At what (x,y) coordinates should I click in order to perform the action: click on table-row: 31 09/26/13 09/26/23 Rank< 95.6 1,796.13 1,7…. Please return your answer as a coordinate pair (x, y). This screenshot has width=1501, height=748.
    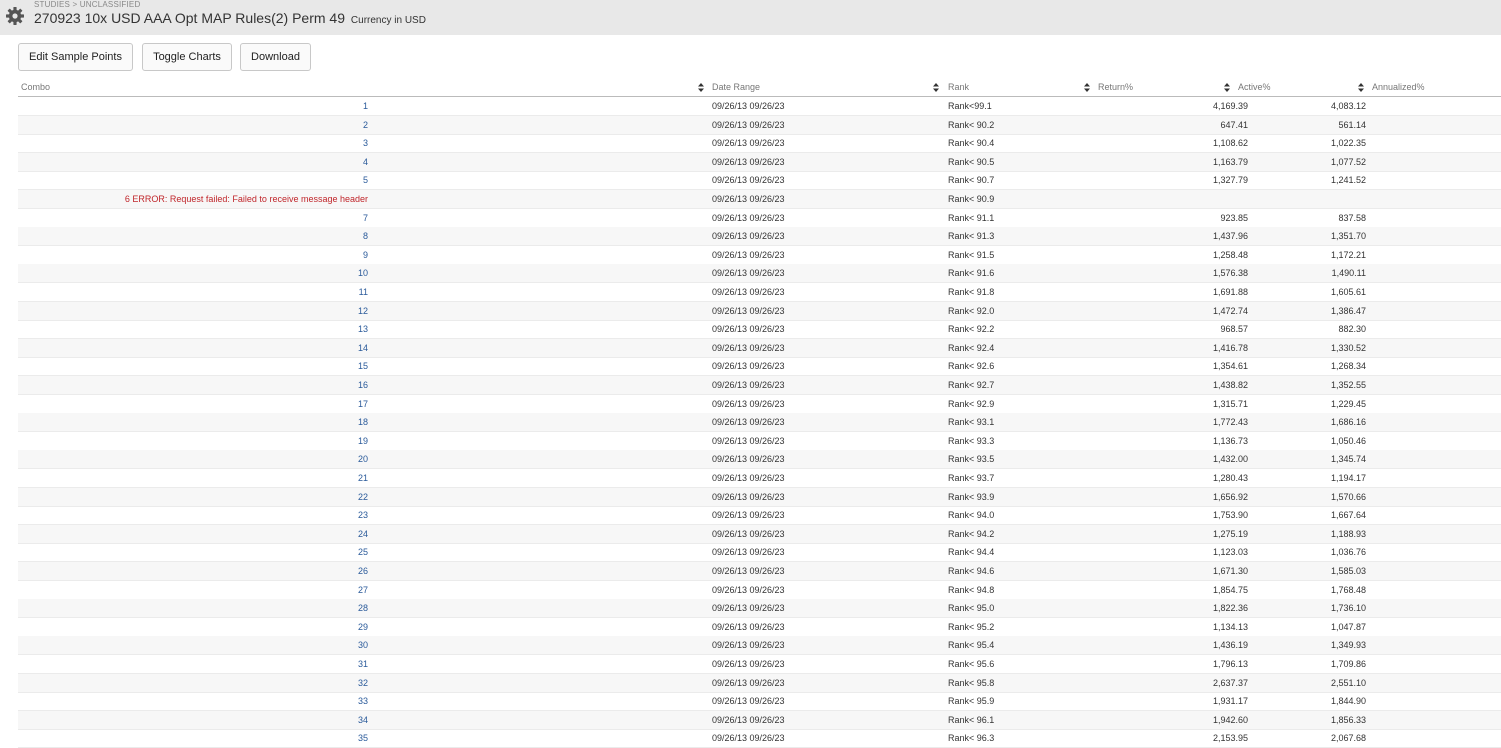
    Looking at the image, I should click on (759, 664).